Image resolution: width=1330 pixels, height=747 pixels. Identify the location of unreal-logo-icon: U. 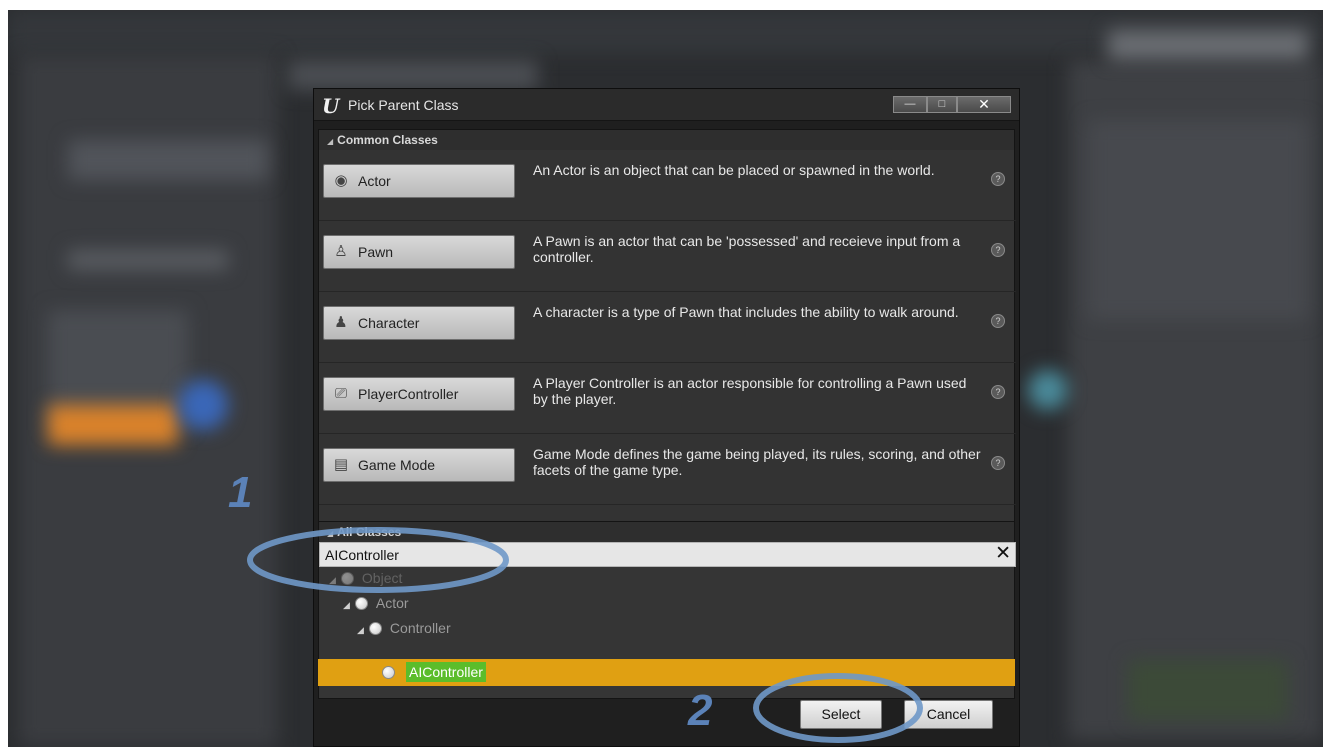
(331, 106).